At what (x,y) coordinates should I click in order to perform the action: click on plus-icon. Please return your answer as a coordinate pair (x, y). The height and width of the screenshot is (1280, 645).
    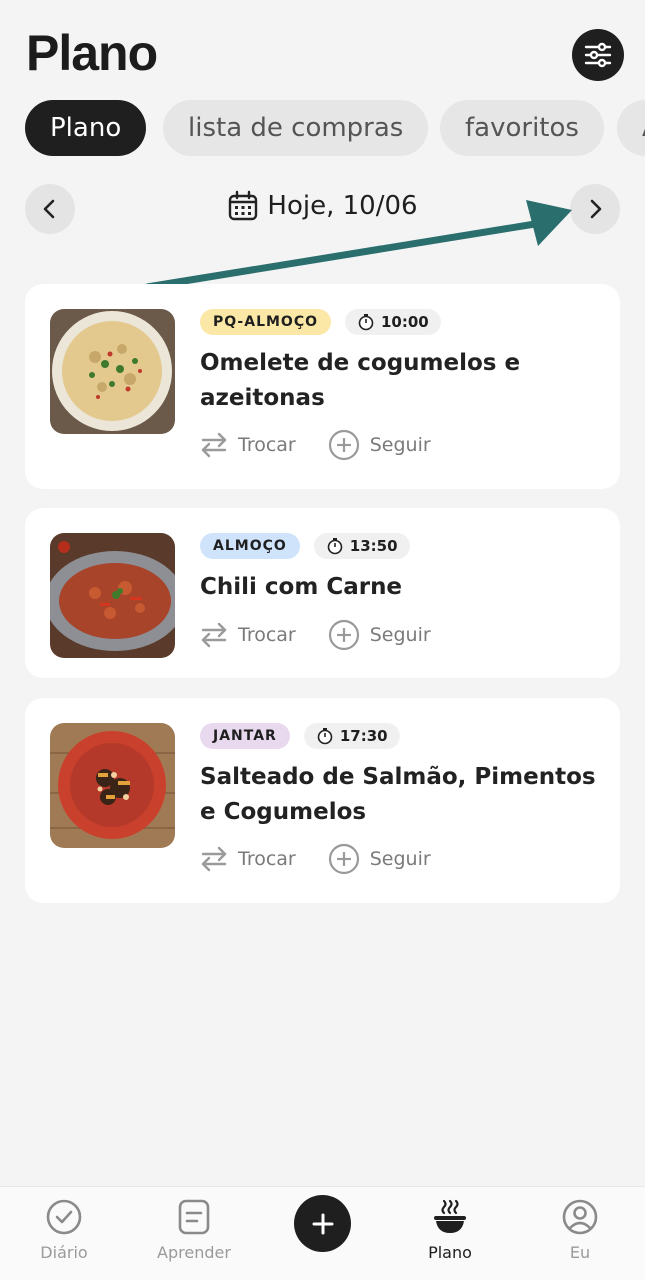
    Looking at the image, I should click on (322, 1223).